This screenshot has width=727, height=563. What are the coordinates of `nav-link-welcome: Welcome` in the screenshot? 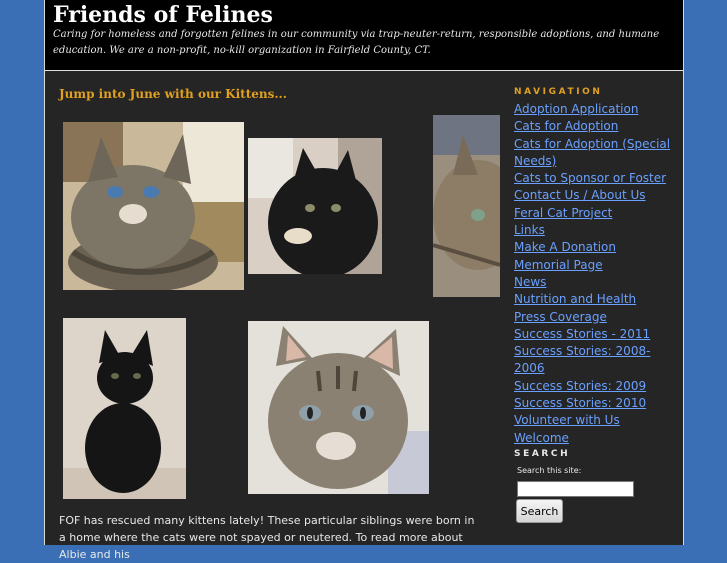 It's located at (594, 438).